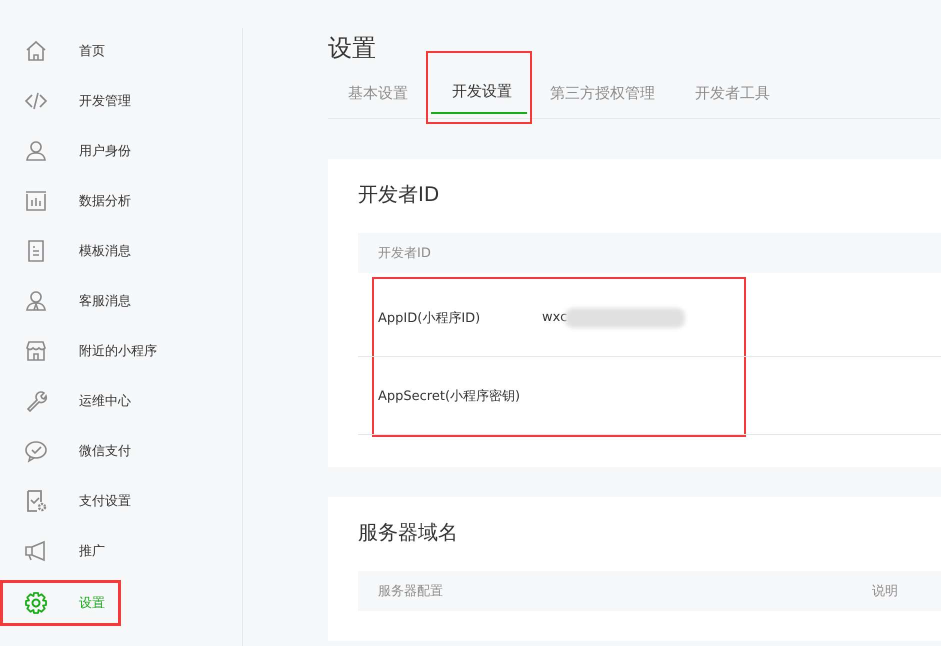 The width and height of the screenshot is (941, 646). What do you see at coordinates (121, 351) in the screenshot?
I see `sidebar-item: 附近的小程序` at bounding box center [121, 351].